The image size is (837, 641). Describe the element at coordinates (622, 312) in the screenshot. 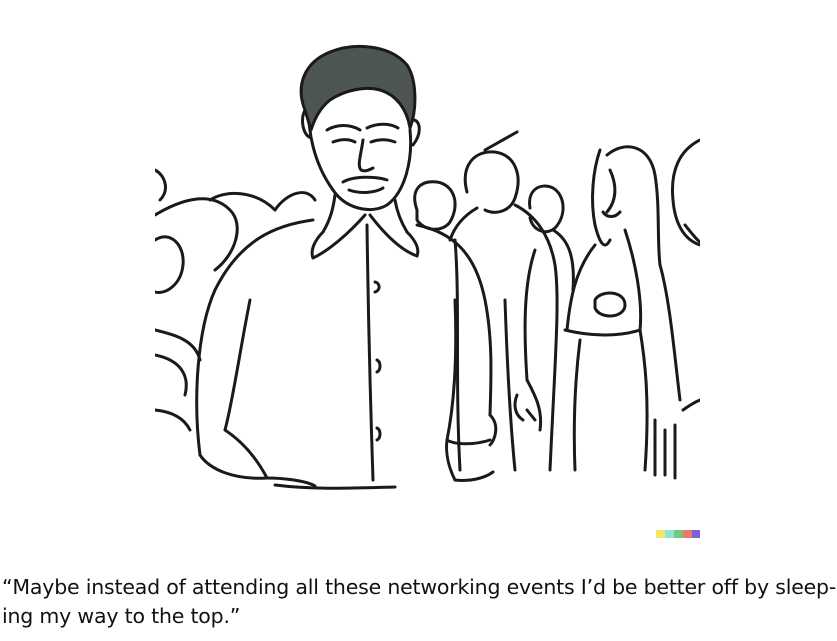

I see `woman-long-hair` at that location.